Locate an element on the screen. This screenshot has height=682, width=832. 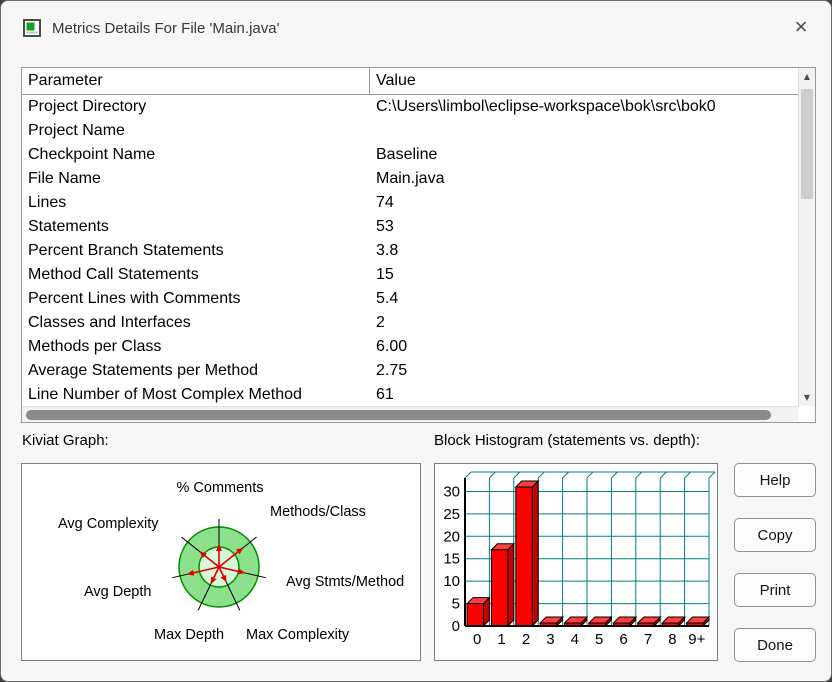
value-cell: Baseline is located at coordinates (407, 154).